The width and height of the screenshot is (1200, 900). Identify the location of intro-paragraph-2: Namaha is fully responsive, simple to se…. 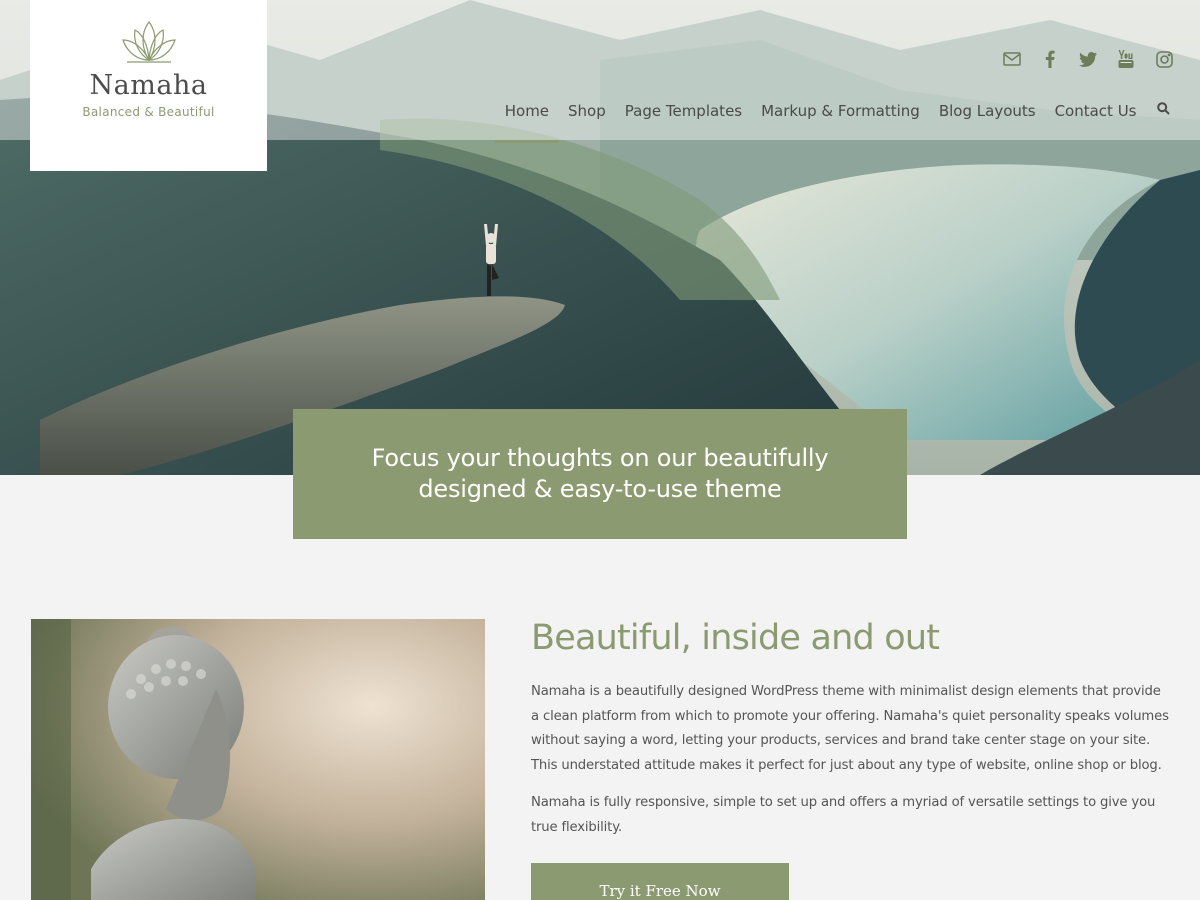
(843, 815).